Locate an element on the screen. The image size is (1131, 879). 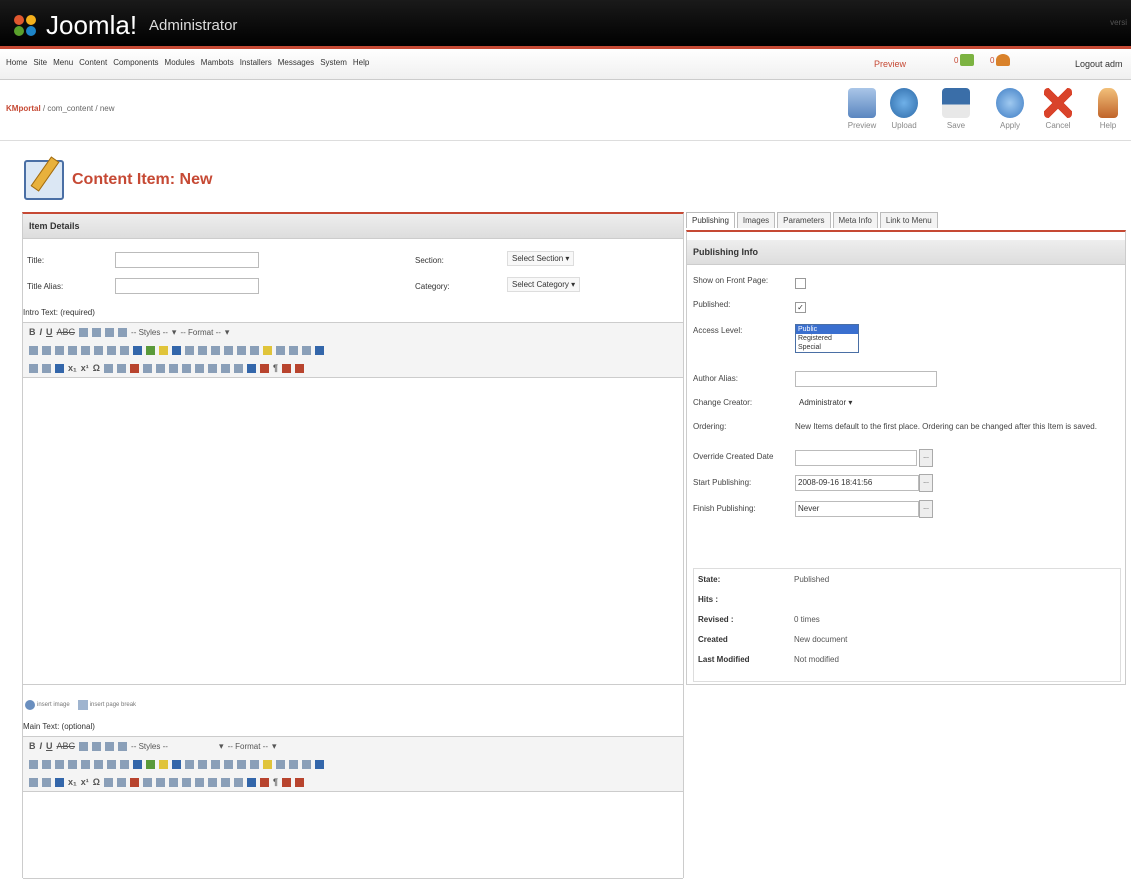
preview-button: Preview is located at coordinates (862, 109).